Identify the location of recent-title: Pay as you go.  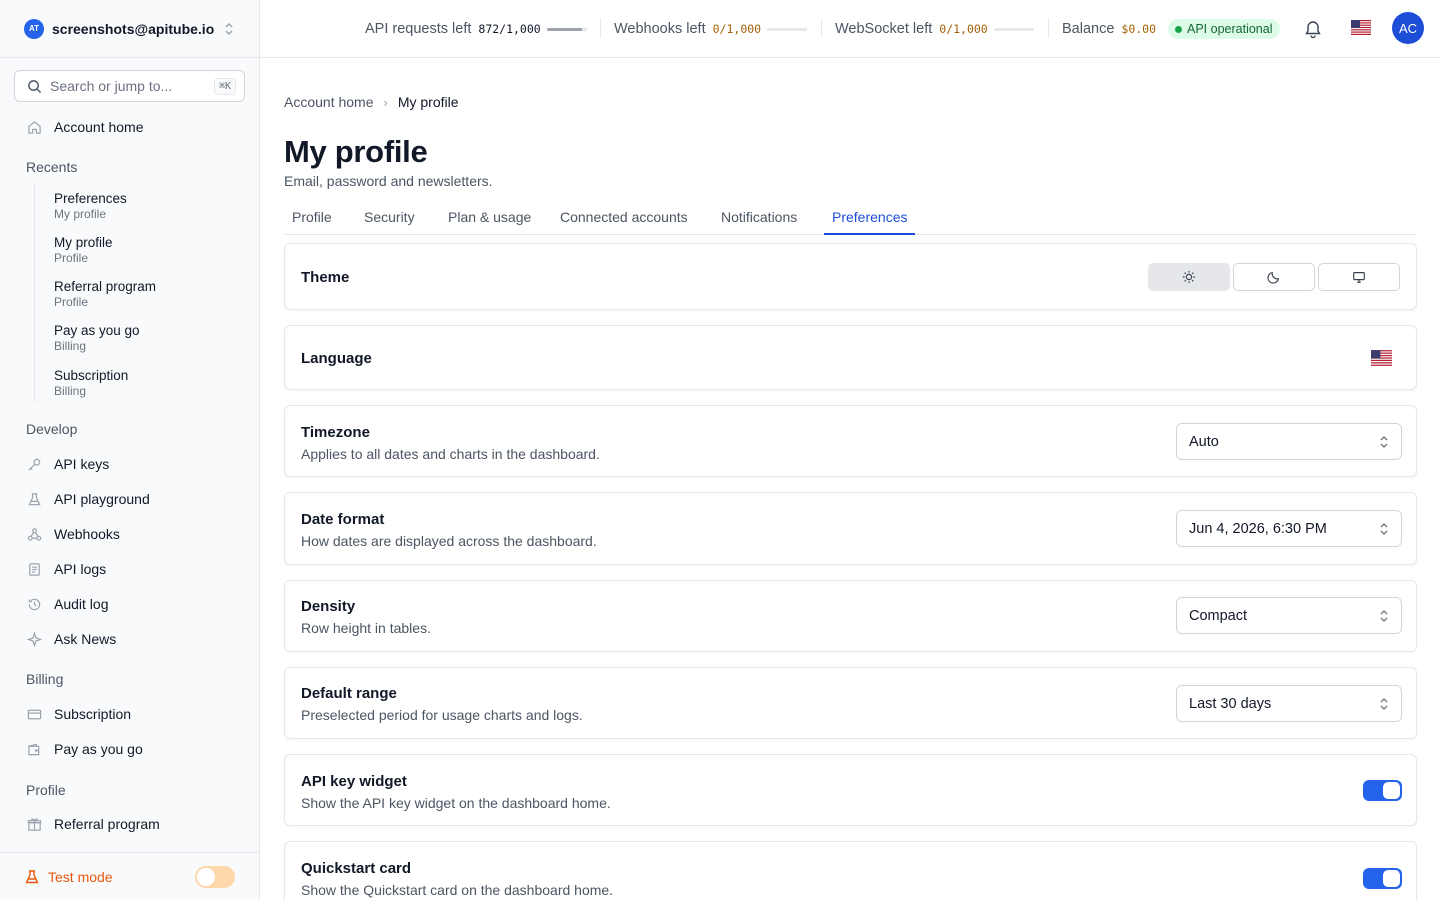
(97, 330).